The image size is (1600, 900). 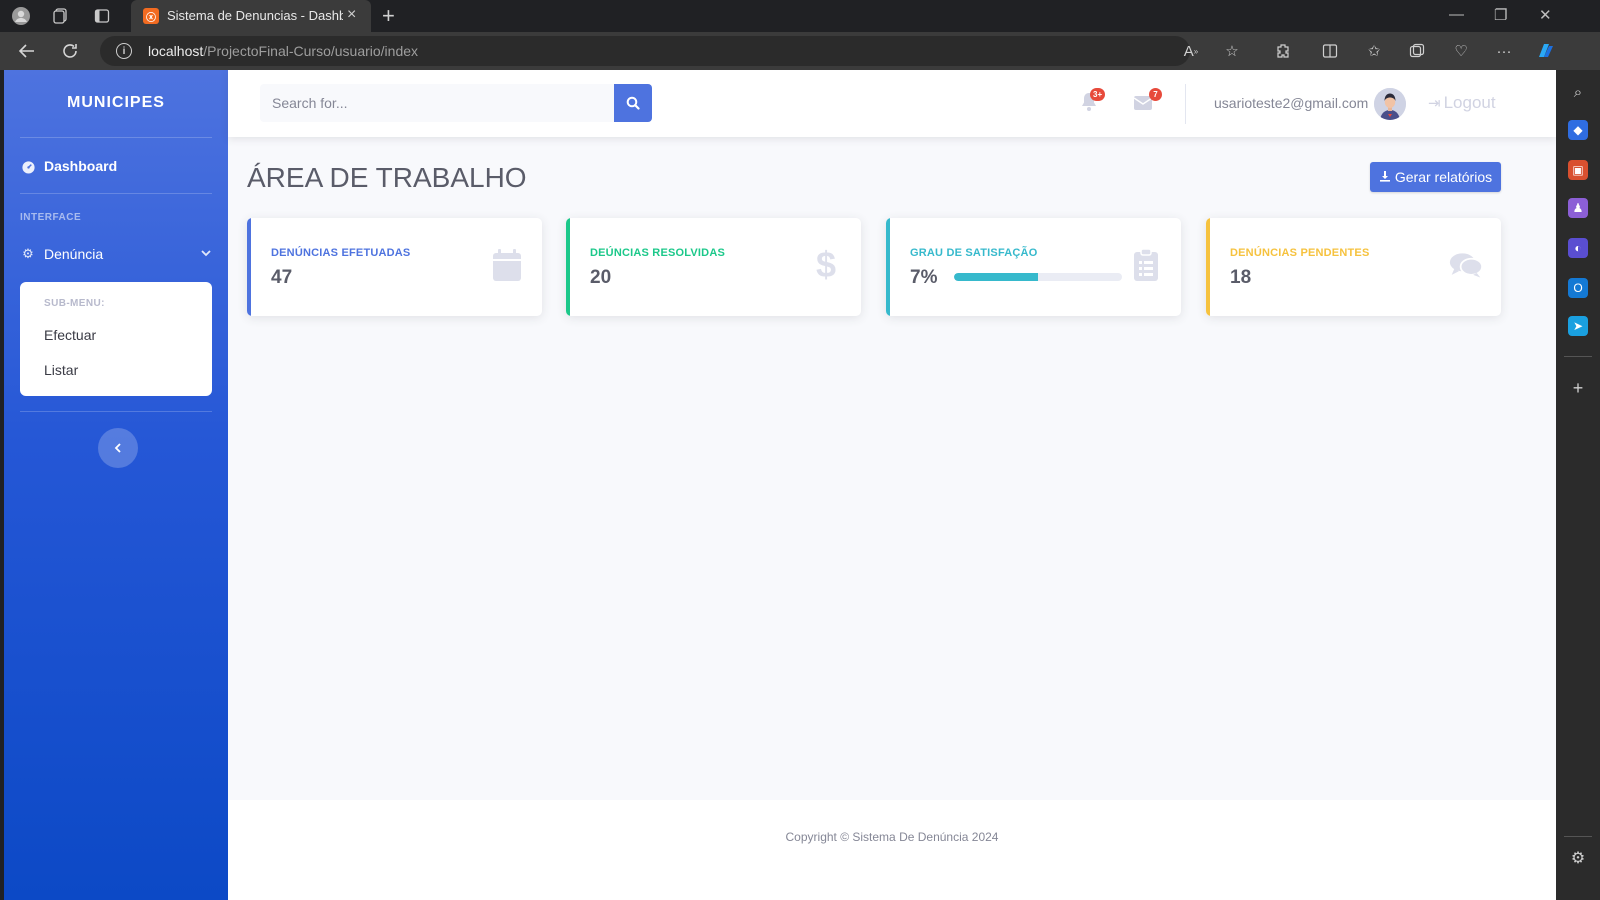 I want to click on tachometer-icon, so click(x=28, y=166).